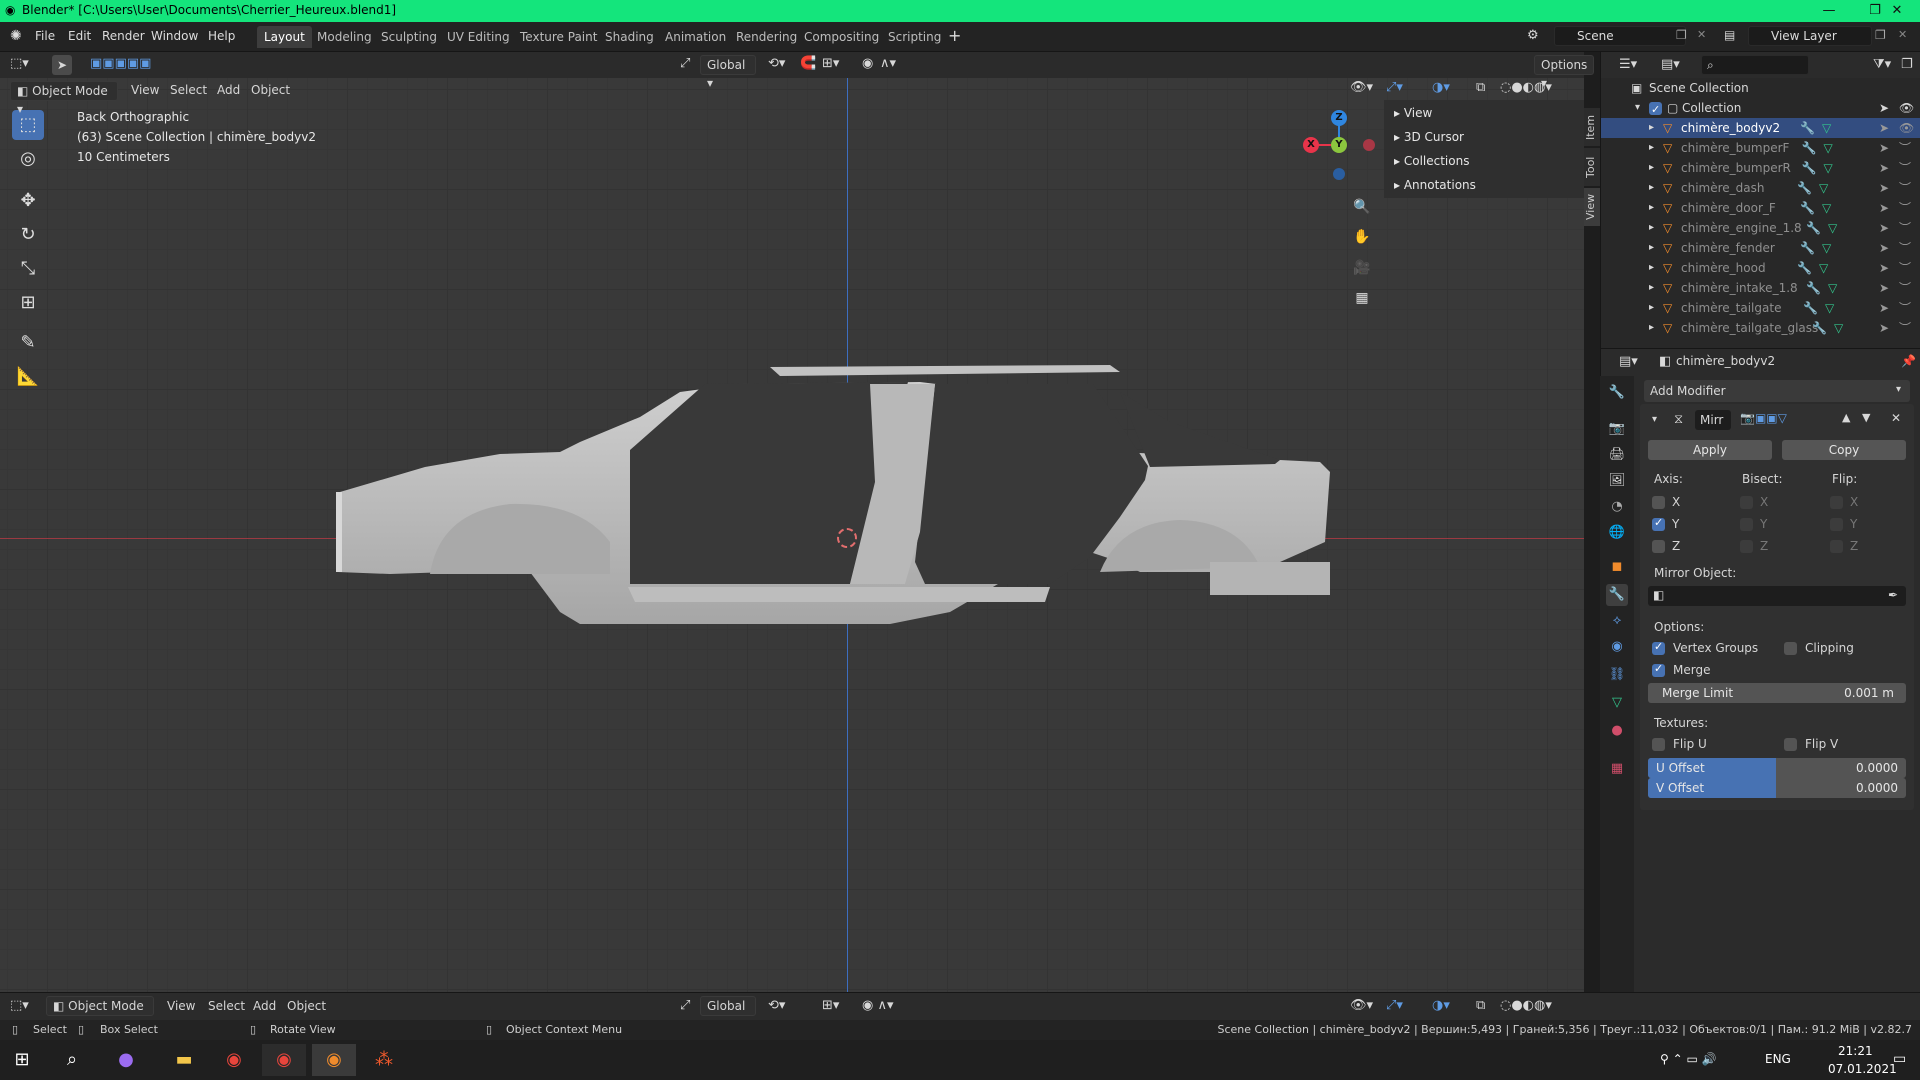 This screenshot has width=1920, height=1080. I want to click on axis-z-checkbox, so click(1658, 546).